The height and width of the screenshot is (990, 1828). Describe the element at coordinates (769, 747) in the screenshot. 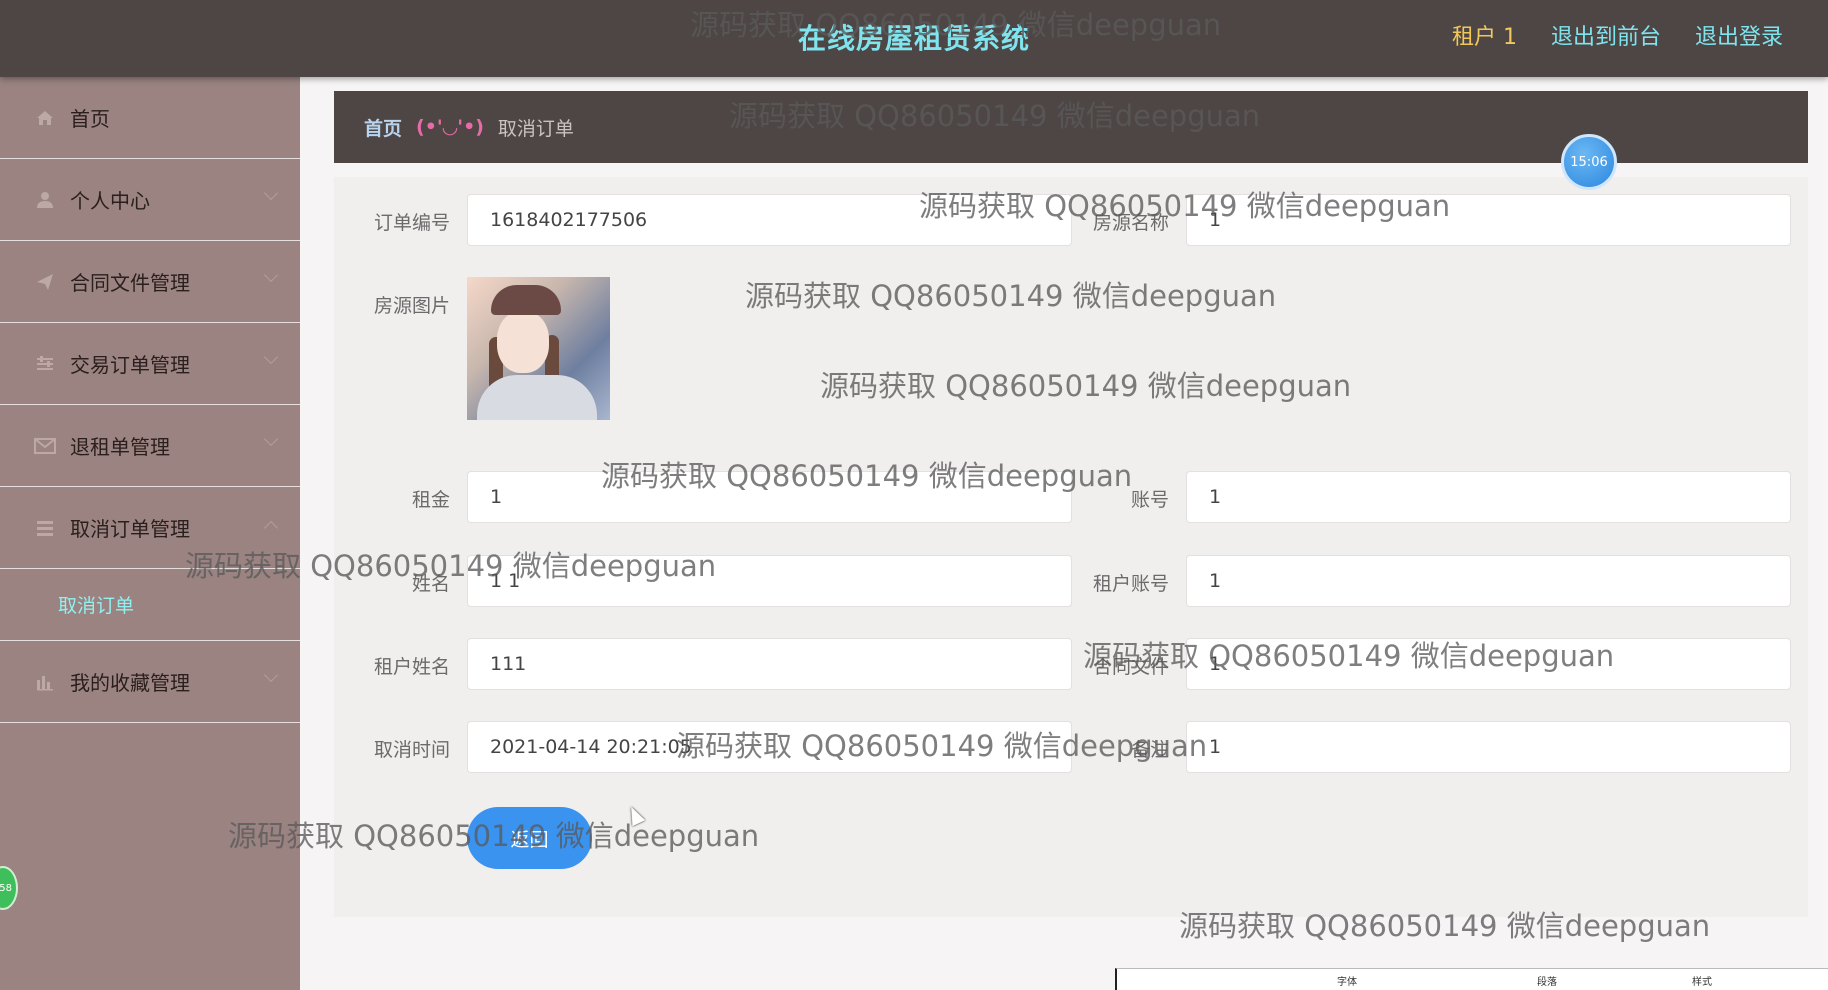

I see `cancel-time-field: 2021-04-14 20:21:05` at that location.